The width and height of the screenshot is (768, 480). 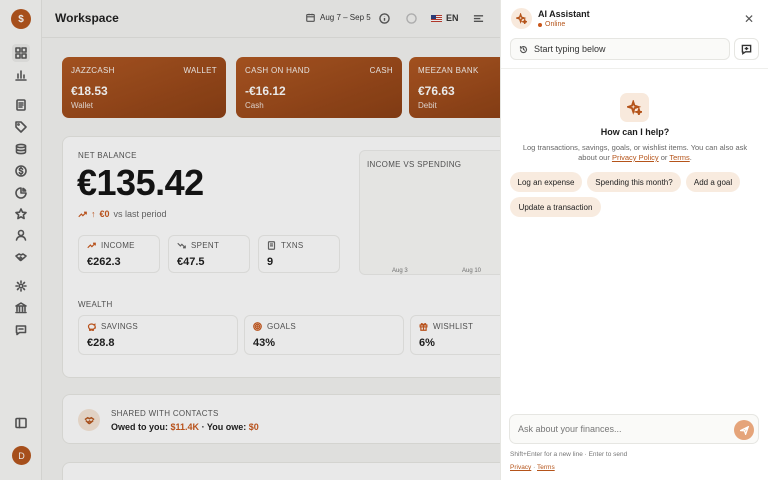 What do you see at coordinates (478, 18) in the screenshot?
I see `menu-icon` at bounding box center [478, 18].